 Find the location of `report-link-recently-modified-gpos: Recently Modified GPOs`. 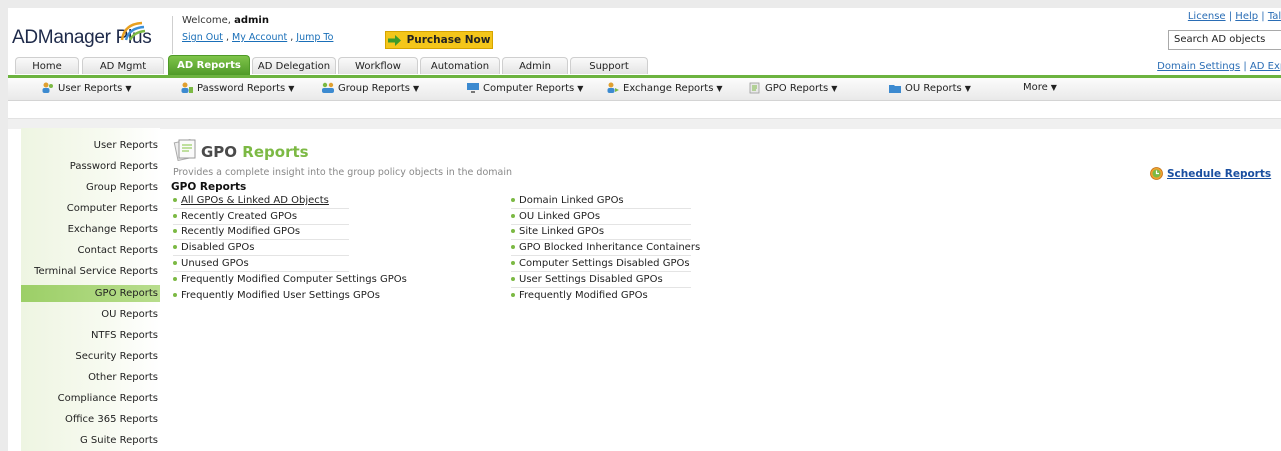

report-link-recently-modified-gpos: Recently Modified GPOs is located at coordinates (236, 231).